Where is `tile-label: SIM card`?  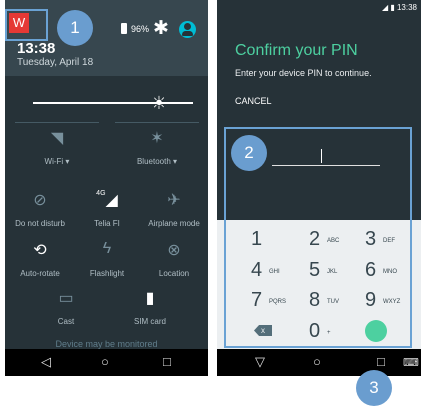 tile-label: SIM card is located at coordinates (149, 321).